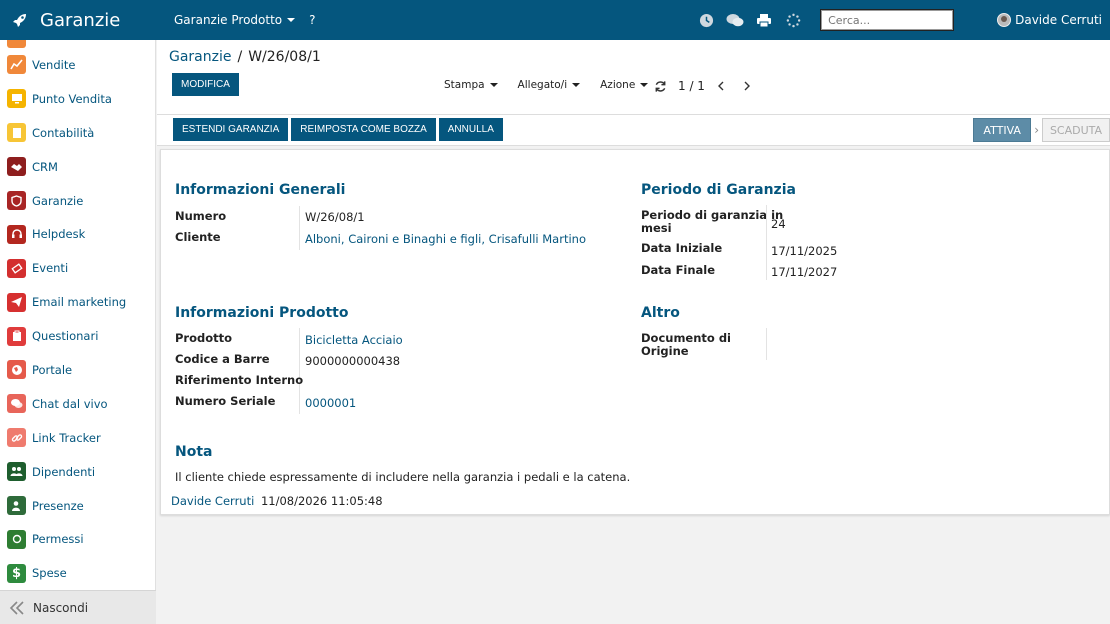 The height and width of the screenshot is (624, 1110). I want to click on field-divider, so click(766, 344).